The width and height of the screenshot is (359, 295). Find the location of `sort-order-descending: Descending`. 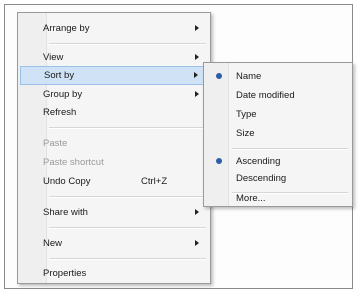

sort-order-descending: Descending is located at coordinates (278, 178).